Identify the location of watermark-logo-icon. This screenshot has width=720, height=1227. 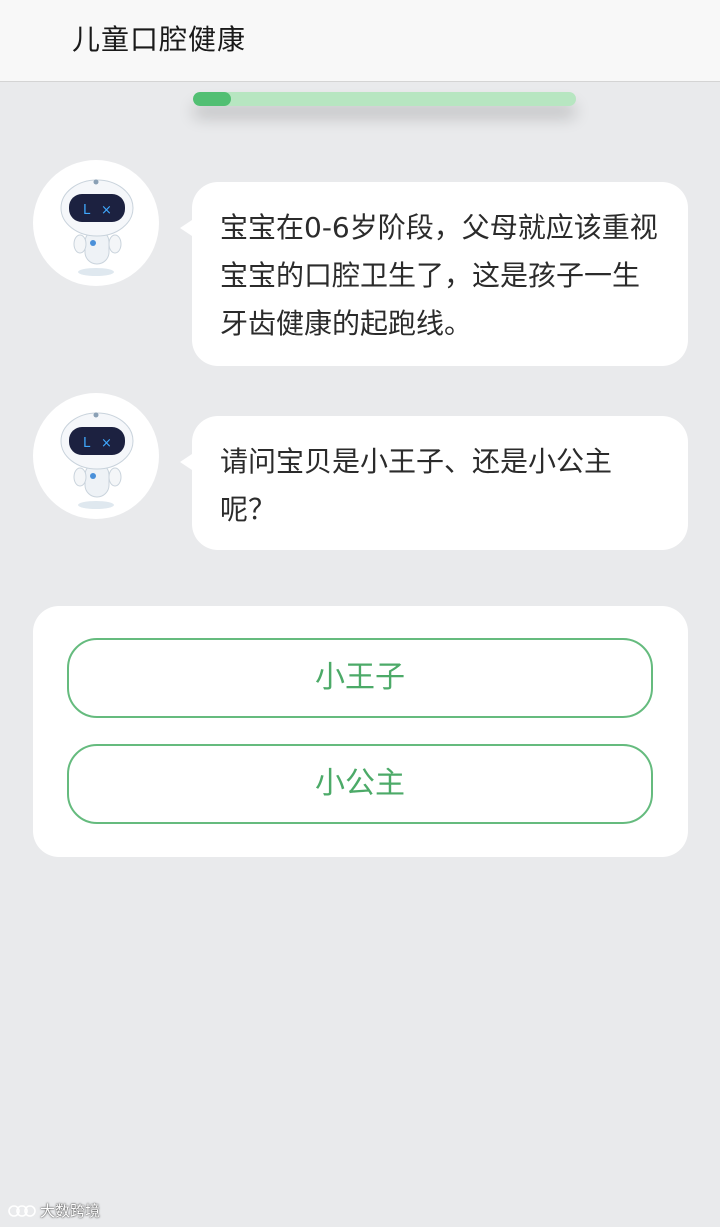
(22, 1211).